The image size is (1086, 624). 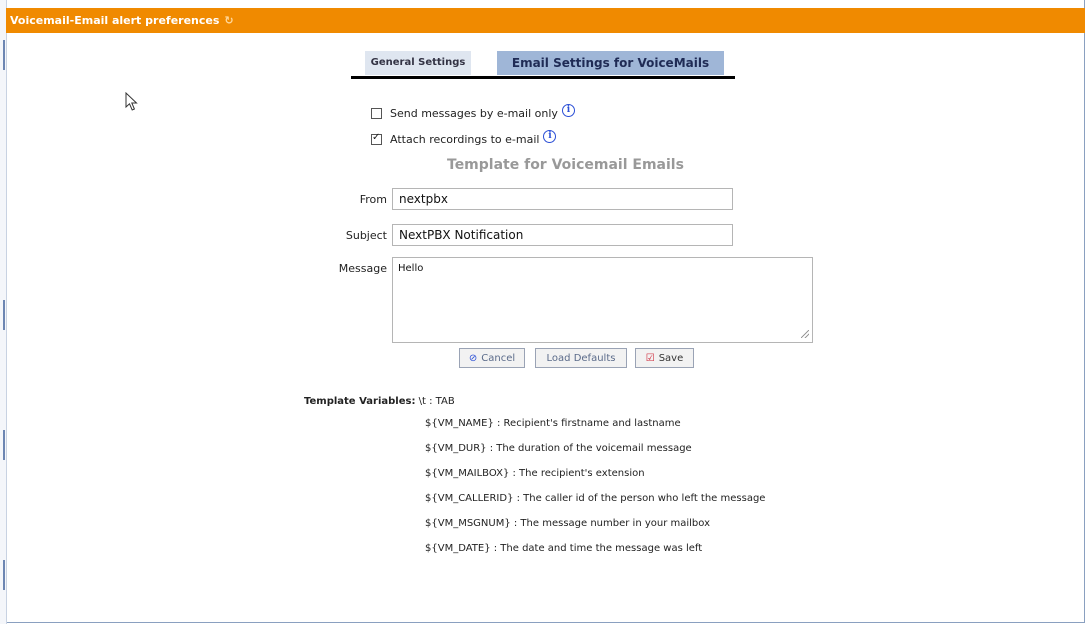 What do you see at coordinates (360, 401) in the screenshot?
I see `template-variables-label: Template Variables:` at bounding box center [360, 401].